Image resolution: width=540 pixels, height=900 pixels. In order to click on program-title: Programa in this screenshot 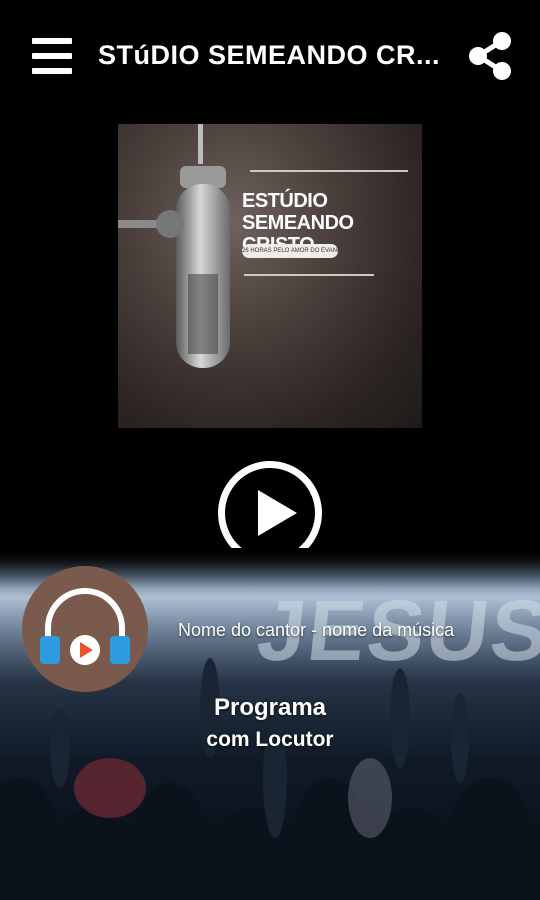, I will do `click(270, 707)`.